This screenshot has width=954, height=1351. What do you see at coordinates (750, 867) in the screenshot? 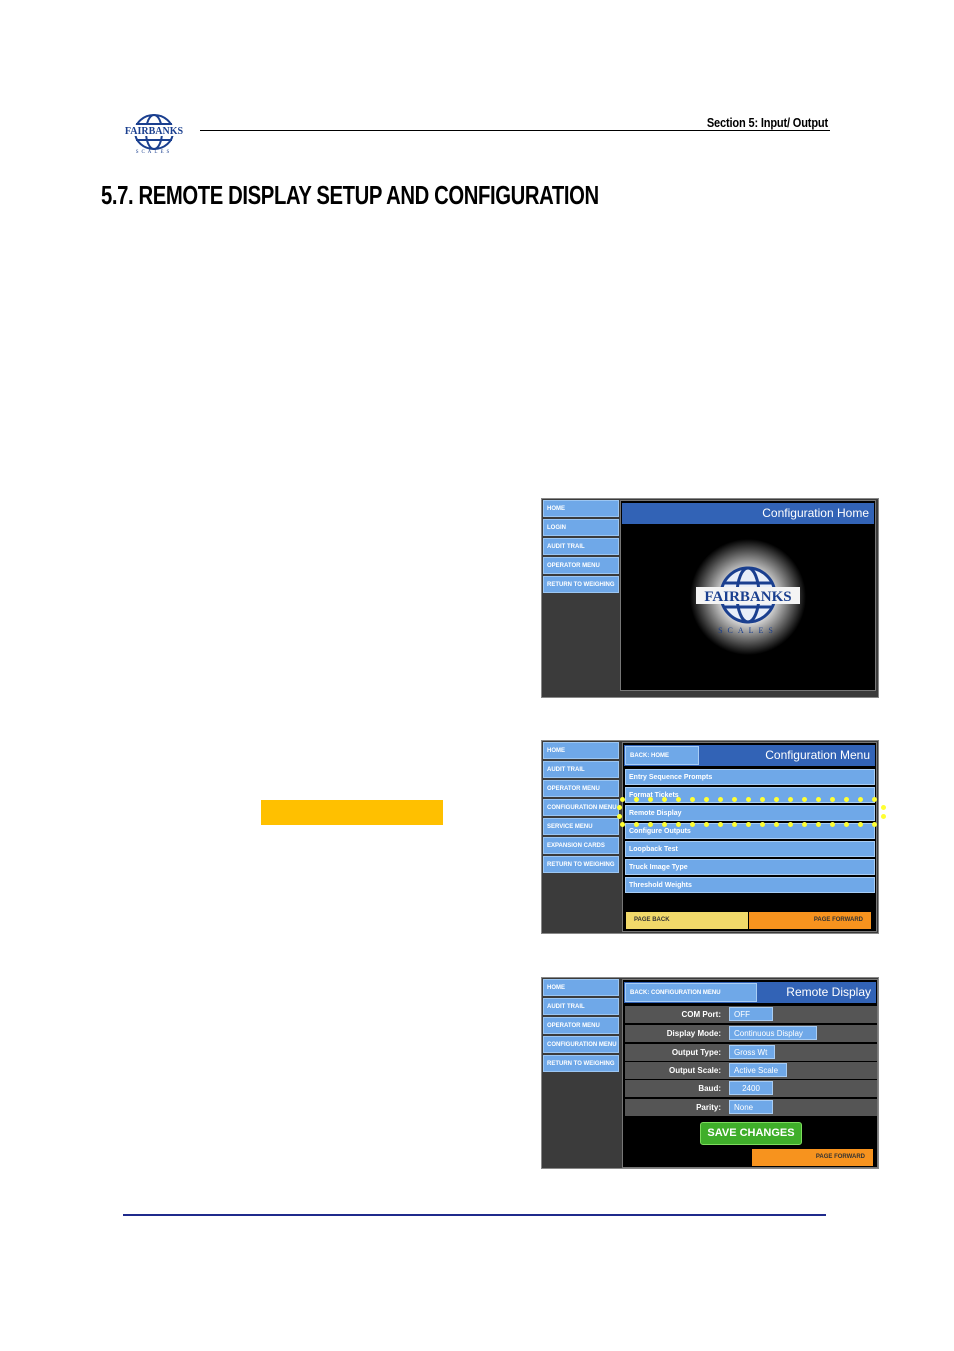
I see `menu-item-truck-image-type: Truck Image Type` at bounding box center [750, 867].